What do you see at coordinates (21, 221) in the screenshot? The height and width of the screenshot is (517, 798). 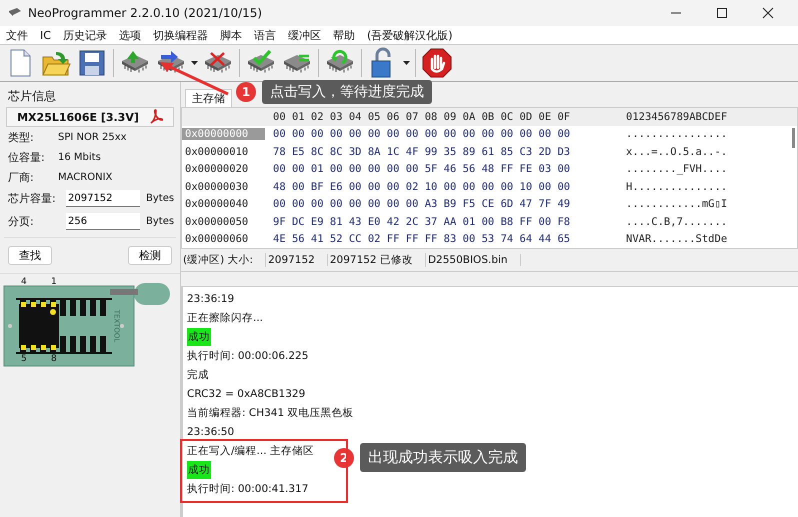 I see `field-label: 分页:` at bounding box center [21, 221].